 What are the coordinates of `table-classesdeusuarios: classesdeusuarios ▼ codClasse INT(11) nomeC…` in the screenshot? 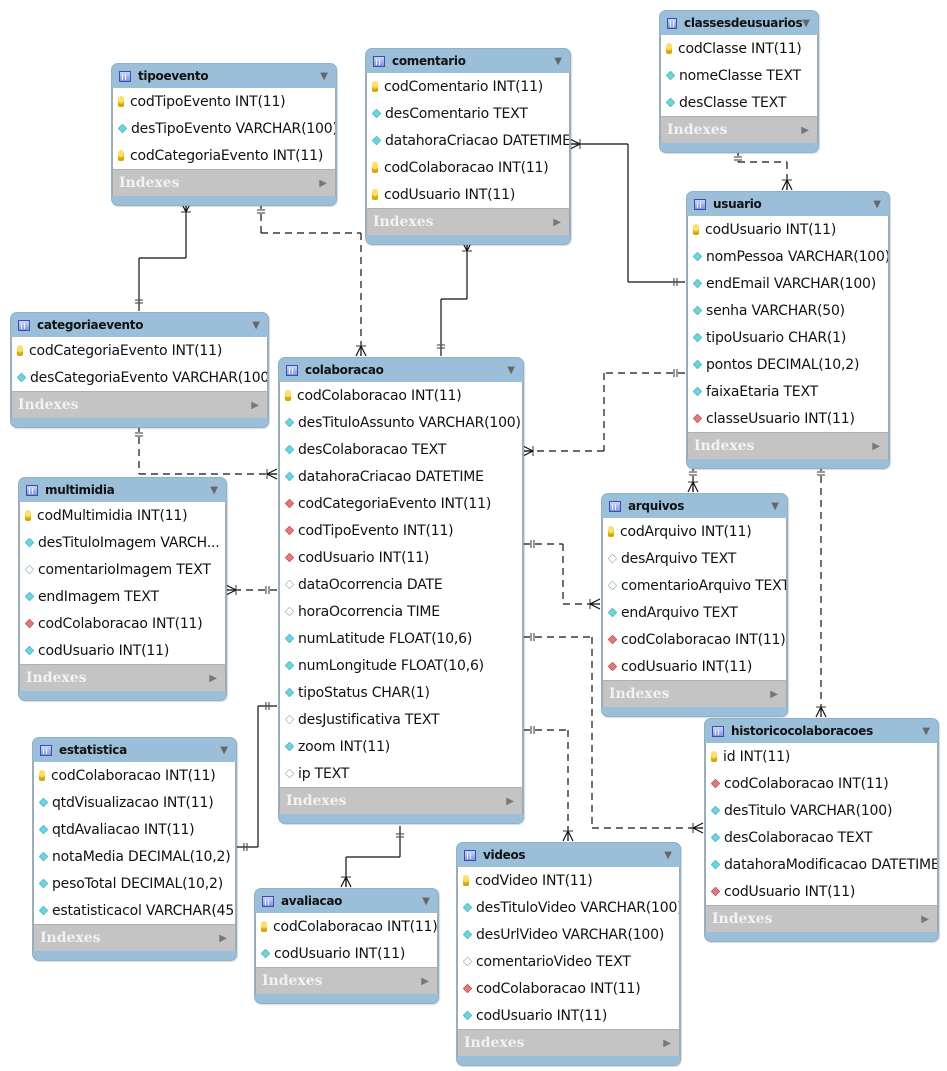 It's located at (739, 81).